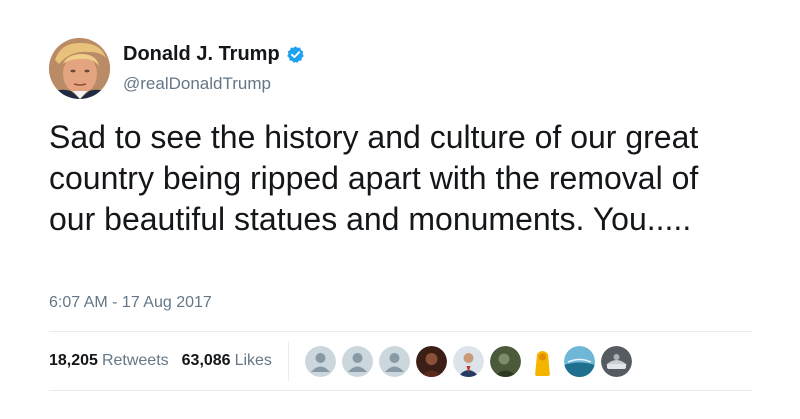  I want to click on retweets-count: 18,205, so click(73, 360).